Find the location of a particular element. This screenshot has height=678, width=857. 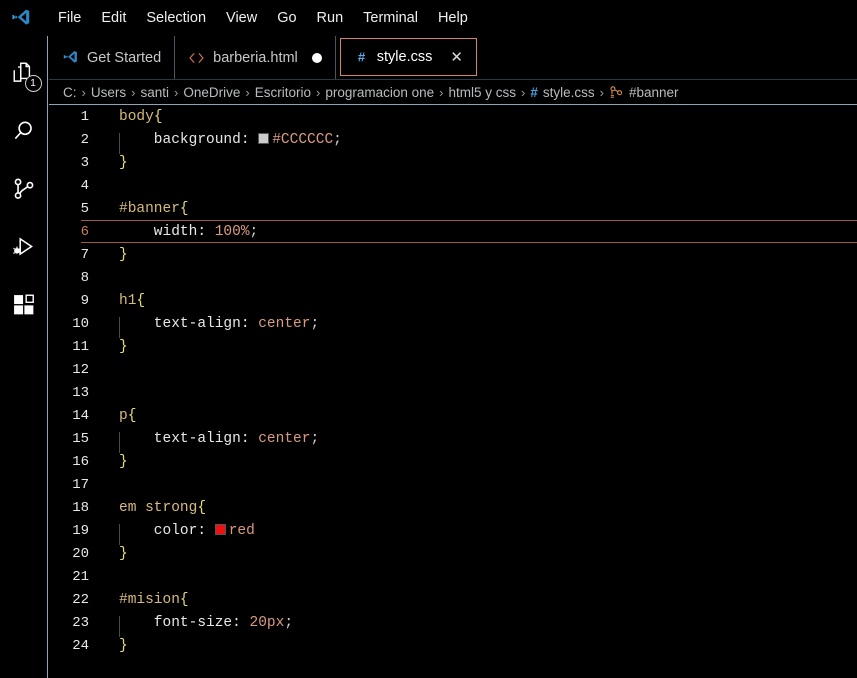

line-number: 13 is located at coordinates (80, 392).